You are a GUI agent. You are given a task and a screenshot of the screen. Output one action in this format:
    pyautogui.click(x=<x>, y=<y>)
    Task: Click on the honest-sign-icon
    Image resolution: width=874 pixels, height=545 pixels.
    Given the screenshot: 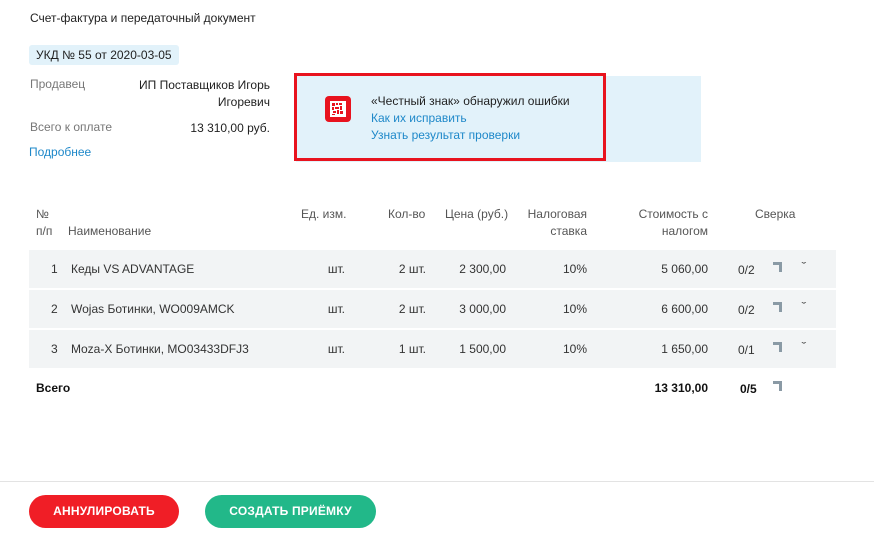 What is the action you would take?
    pyautogui.click(x=338, y=109)
    